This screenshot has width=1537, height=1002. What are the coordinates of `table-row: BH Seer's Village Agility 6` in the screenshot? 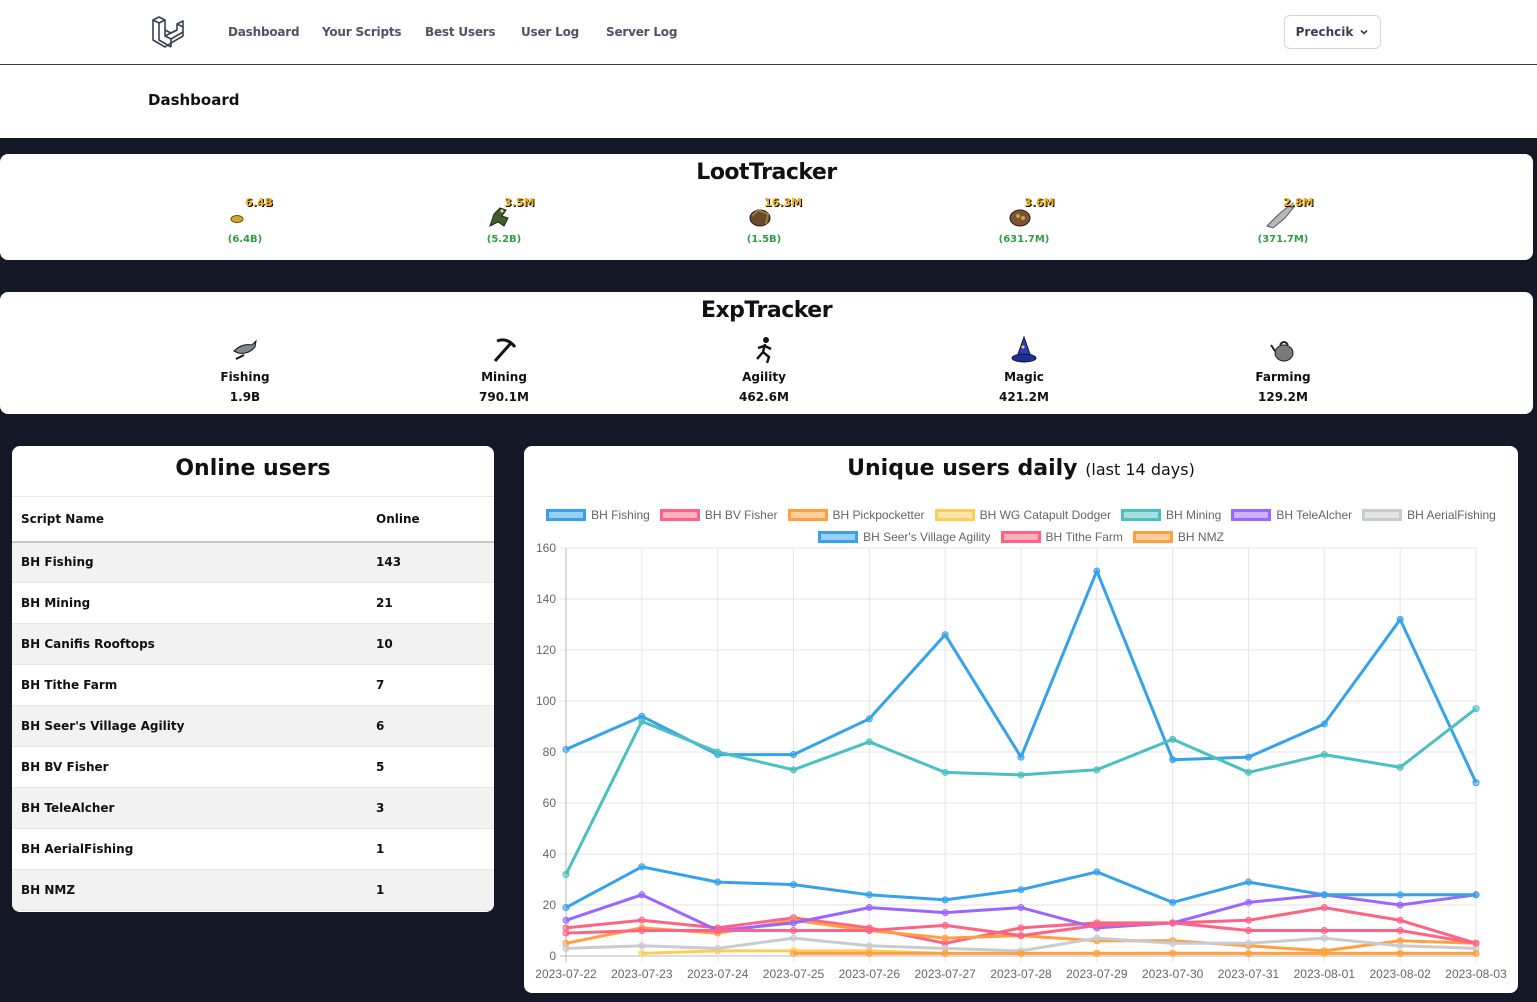 It's located at (253, 726).